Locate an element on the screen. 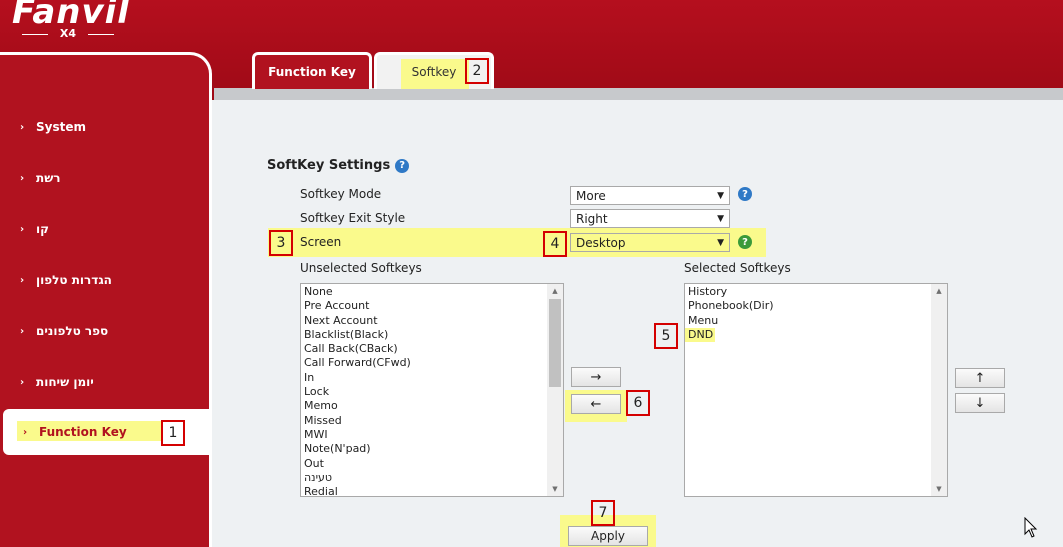 This screenshot has height=547, width=1063. annotation-badge-6: 6 is located at coordinates (638, 403).